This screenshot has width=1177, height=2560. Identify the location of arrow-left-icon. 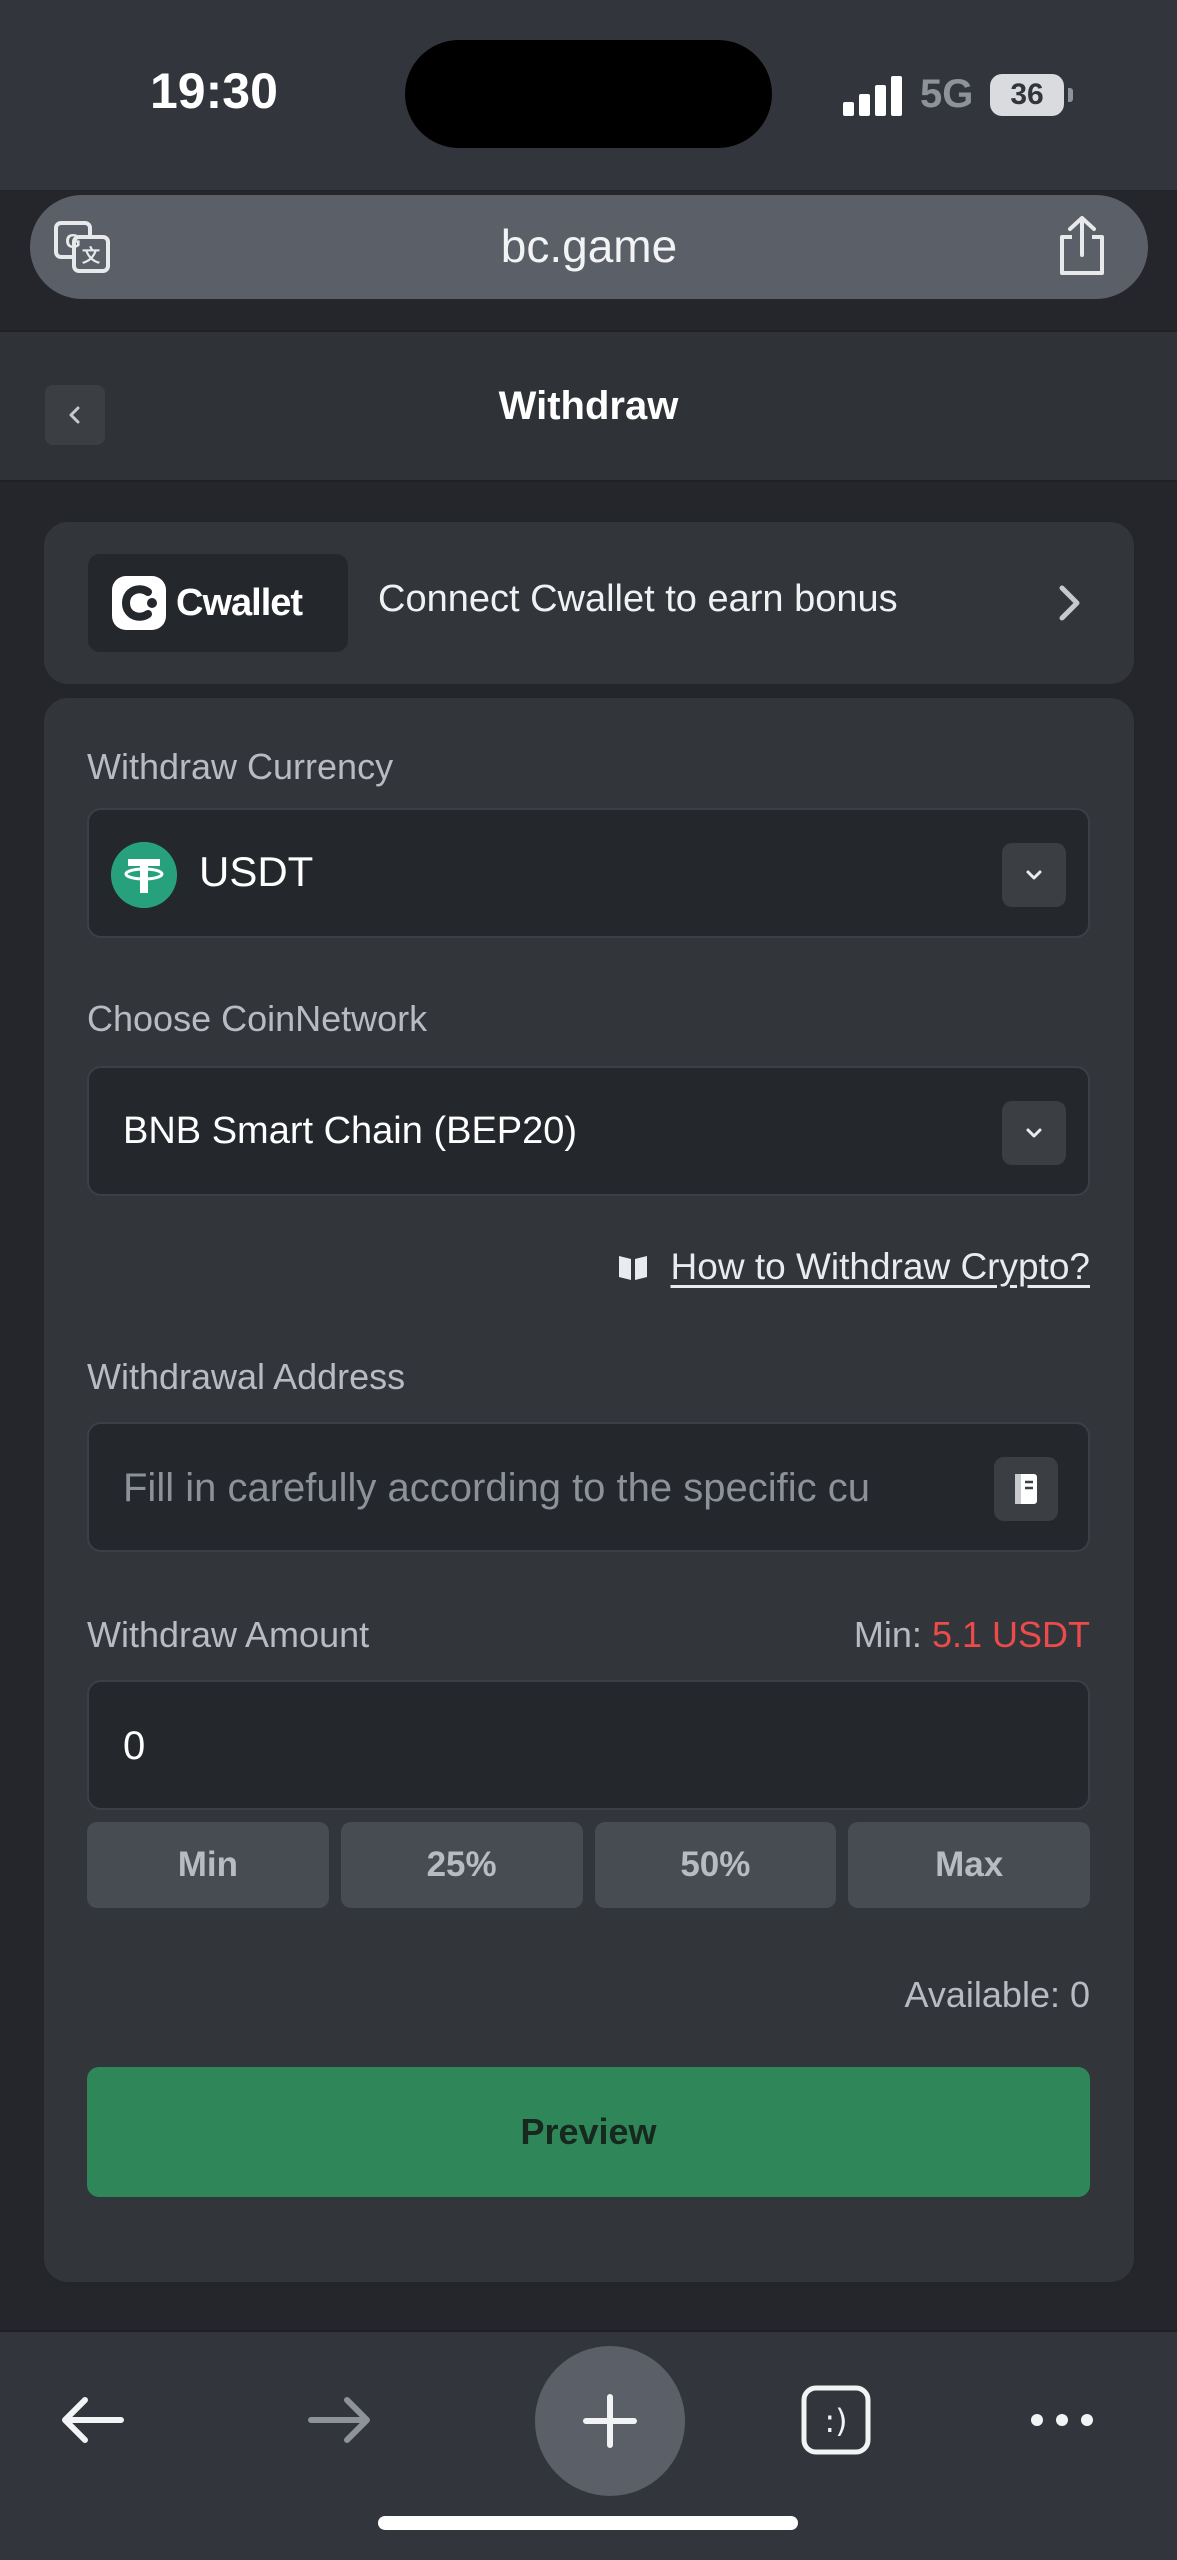
(93, 2420).